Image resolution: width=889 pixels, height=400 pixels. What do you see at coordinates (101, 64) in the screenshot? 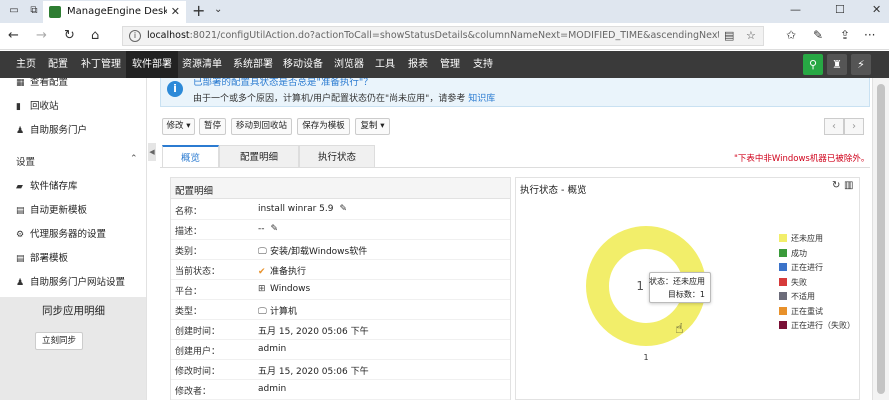
I see `nav-item-patch: 补丁管理` at bounding box center [101, 64].